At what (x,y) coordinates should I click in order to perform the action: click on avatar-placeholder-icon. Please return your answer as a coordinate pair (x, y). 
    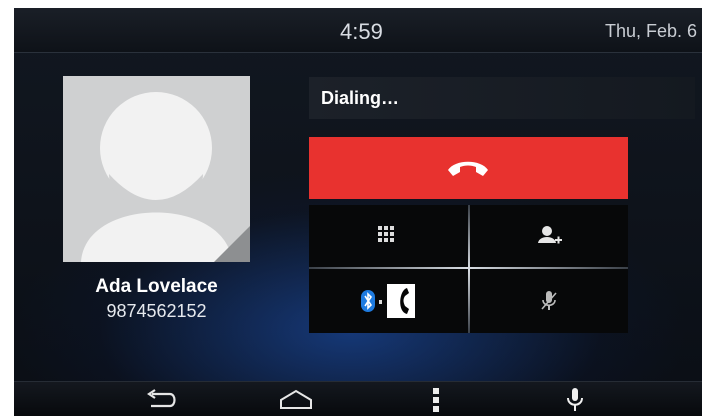
    Looking at the image, I should click on (156, 169).